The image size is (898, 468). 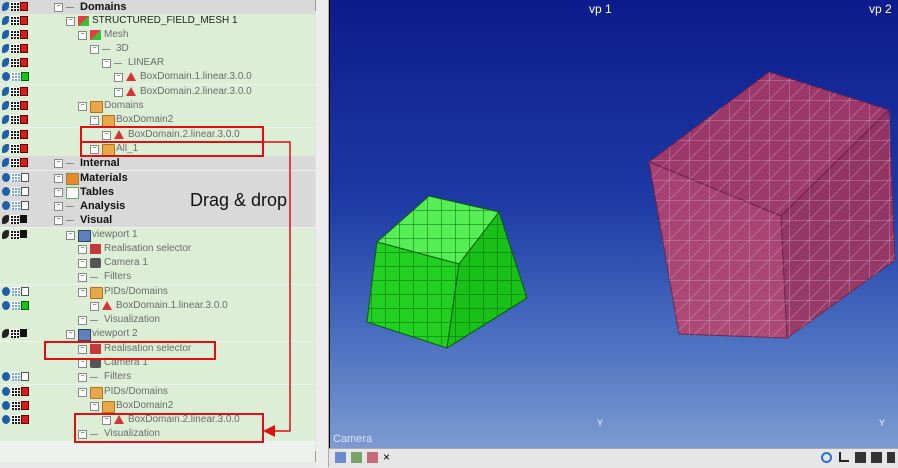 What do you see at coordinates (826, 457) in the screenshot?
I see `zoom-icon` at bounding box center [826, 457].